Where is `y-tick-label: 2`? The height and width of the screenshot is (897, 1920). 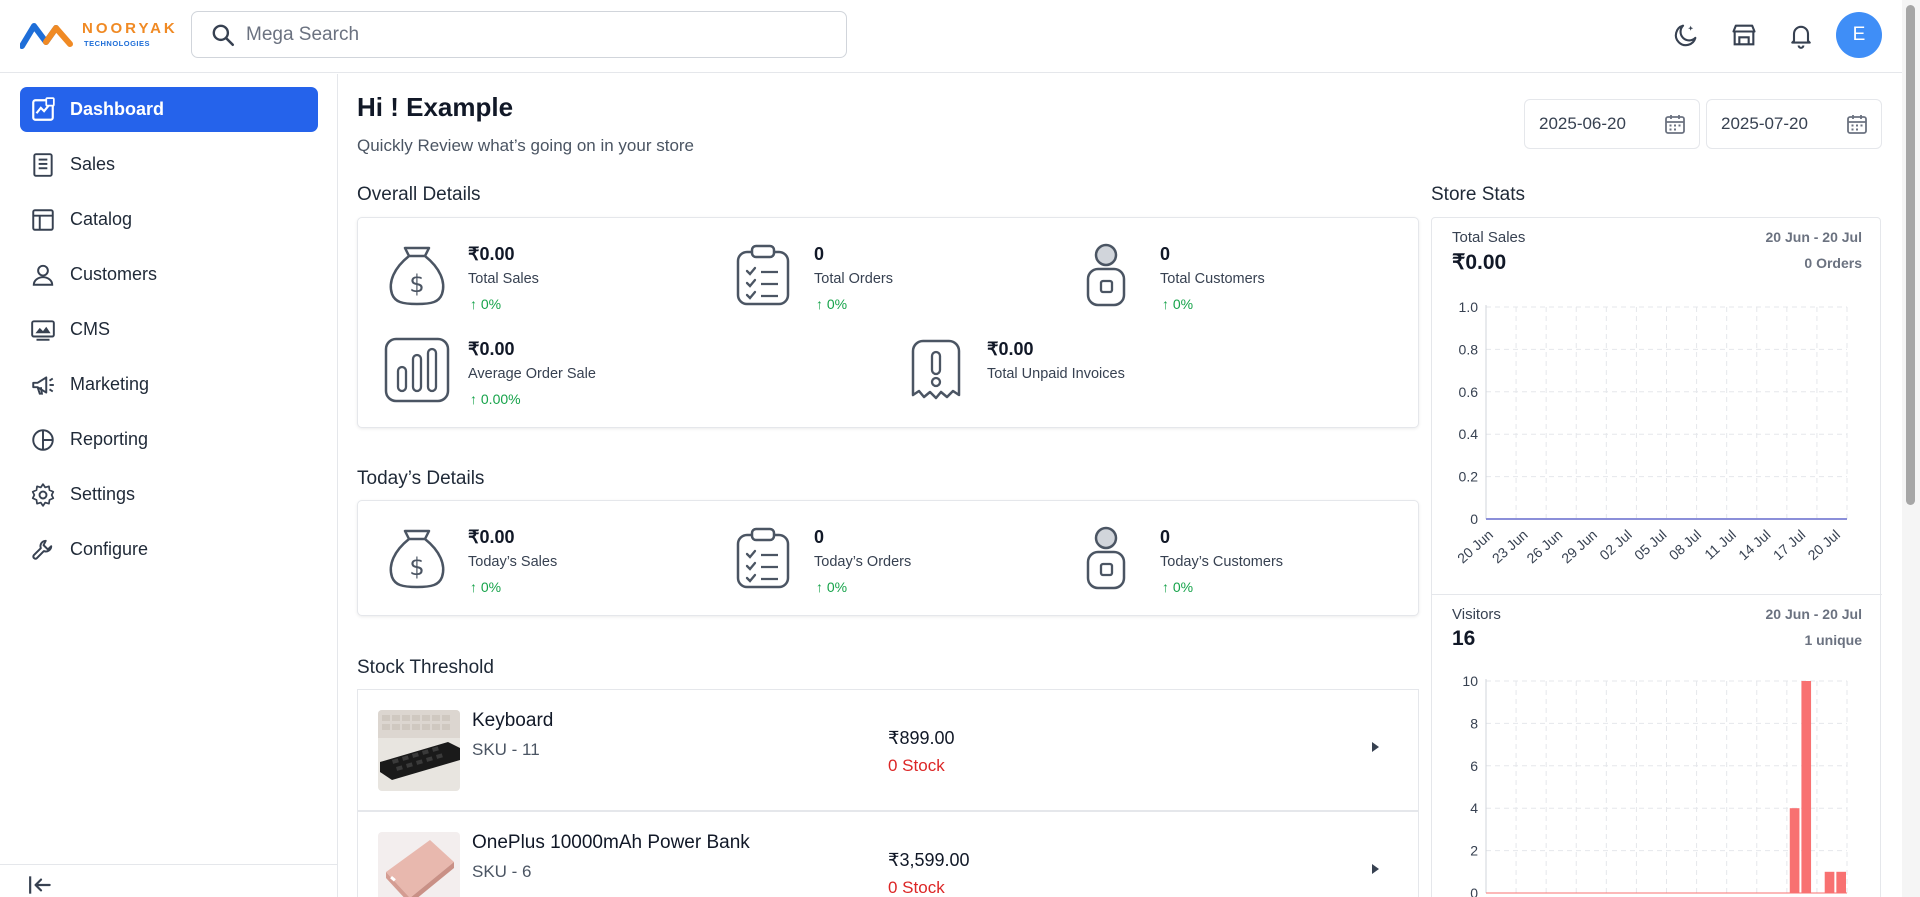
y-tick-label: 2 is located at coordinates (1474, 851).